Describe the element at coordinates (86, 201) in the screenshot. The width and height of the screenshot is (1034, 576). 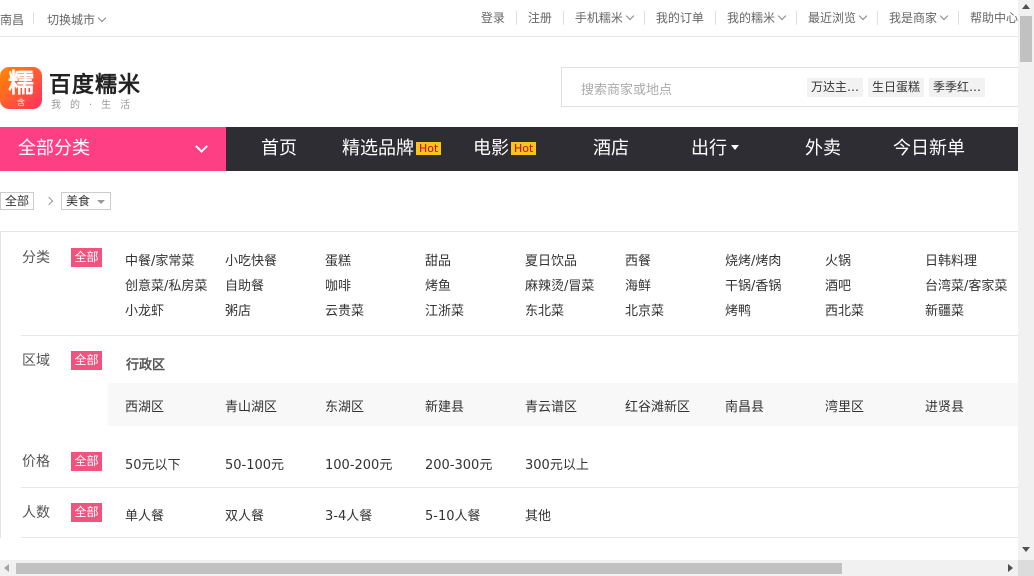
I see `breadcrumb-category-select: 美食` at that location.